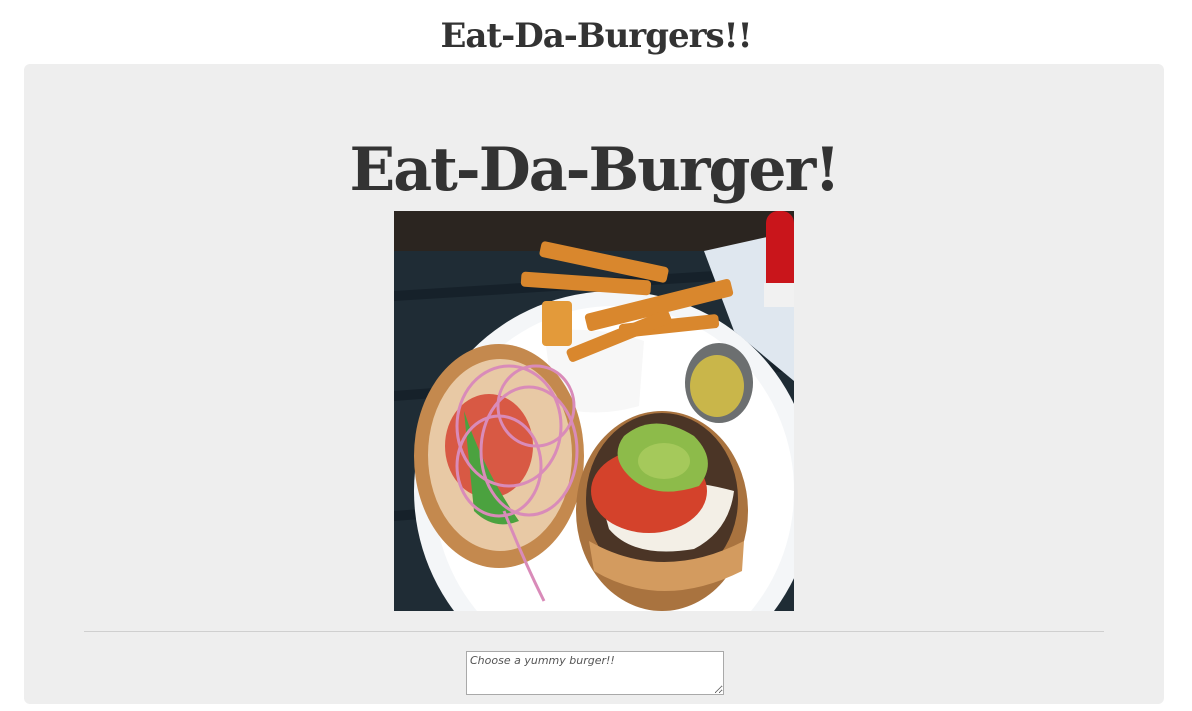 The height and width of the screenshot is (711, 1192). Describe the element at coordinates (596, 36) in the screenshot. I see `site-title: Eat-Da-Burgers!!` at that location.